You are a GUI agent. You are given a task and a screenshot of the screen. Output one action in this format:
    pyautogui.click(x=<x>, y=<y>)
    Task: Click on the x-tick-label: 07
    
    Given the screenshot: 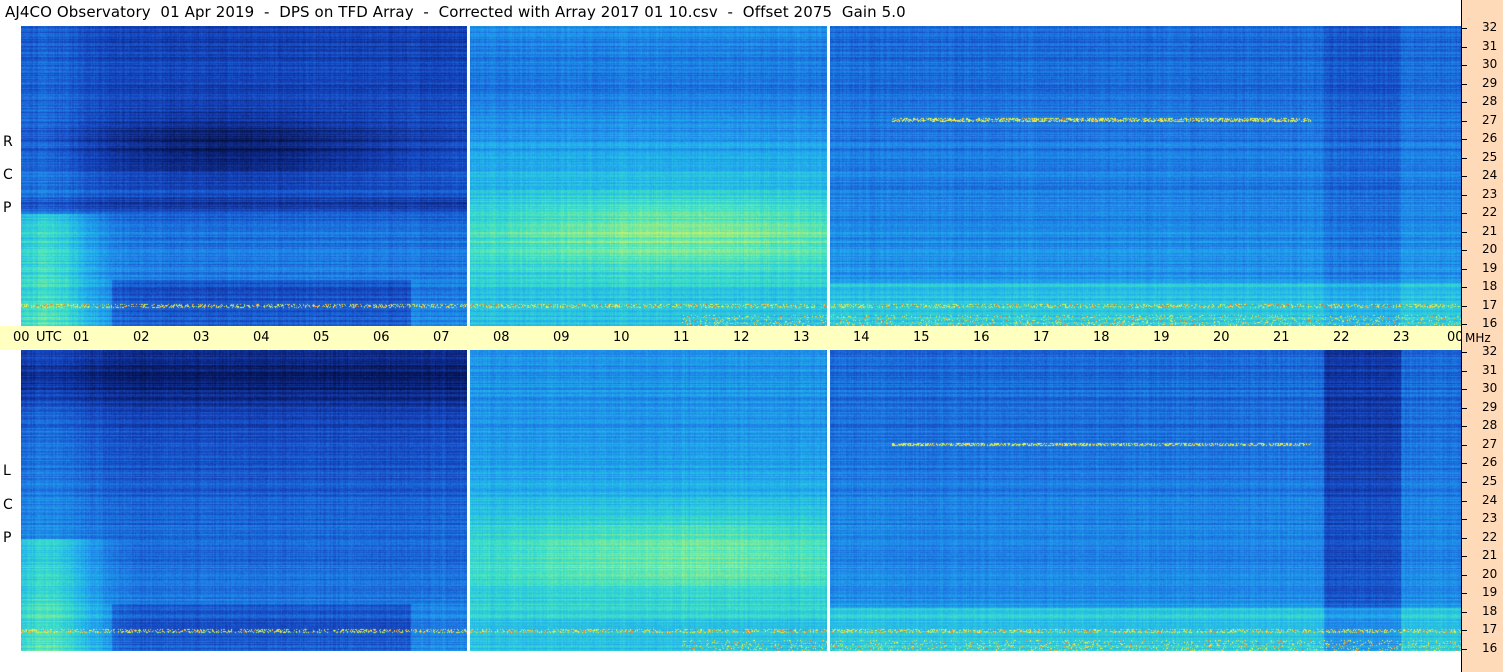 What is the action you would take?
    pyautogui.click(x=441, y=337)
    